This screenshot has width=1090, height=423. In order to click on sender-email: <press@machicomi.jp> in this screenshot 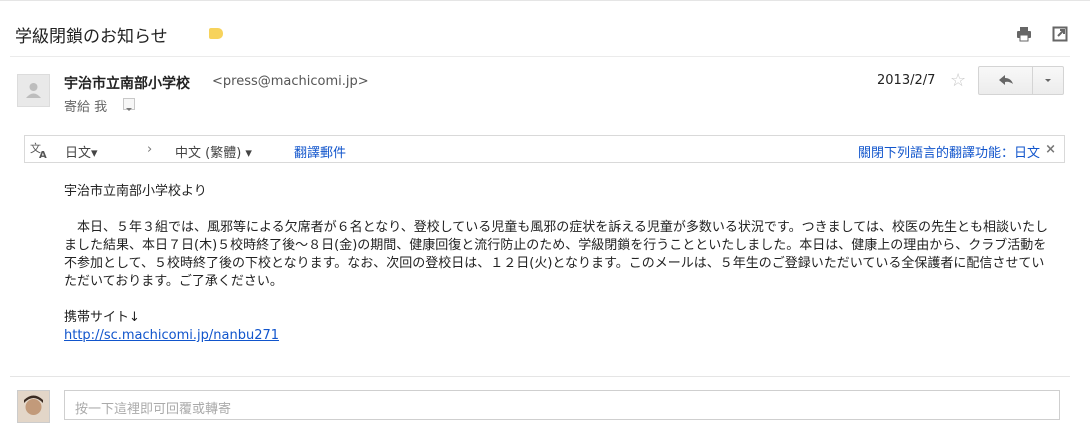, I will do `click(290, 81)`.